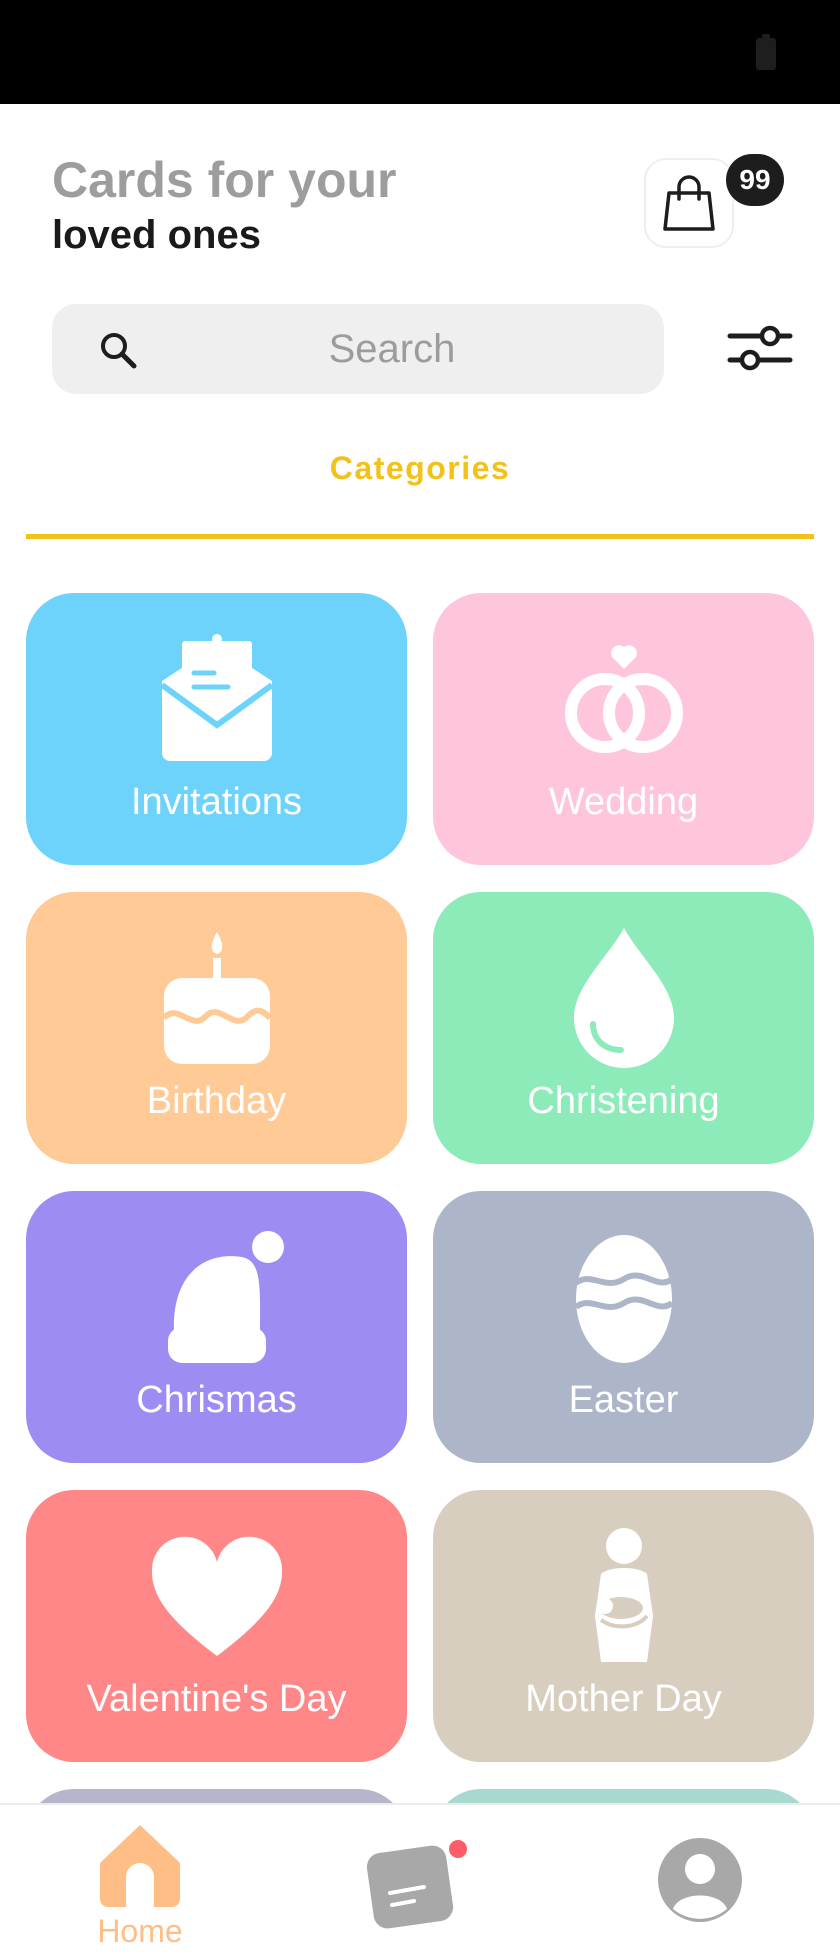 The height and width of the screenshot is (1960, 840). What do you see at coordinates (623, 998) in the screenshot?
I see `water-drop-icon` at bounding box center [623, 998].